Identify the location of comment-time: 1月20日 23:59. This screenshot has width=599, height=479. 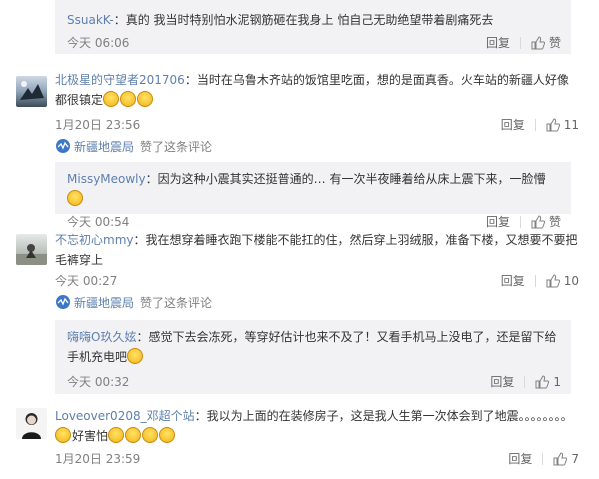
(98, 459).